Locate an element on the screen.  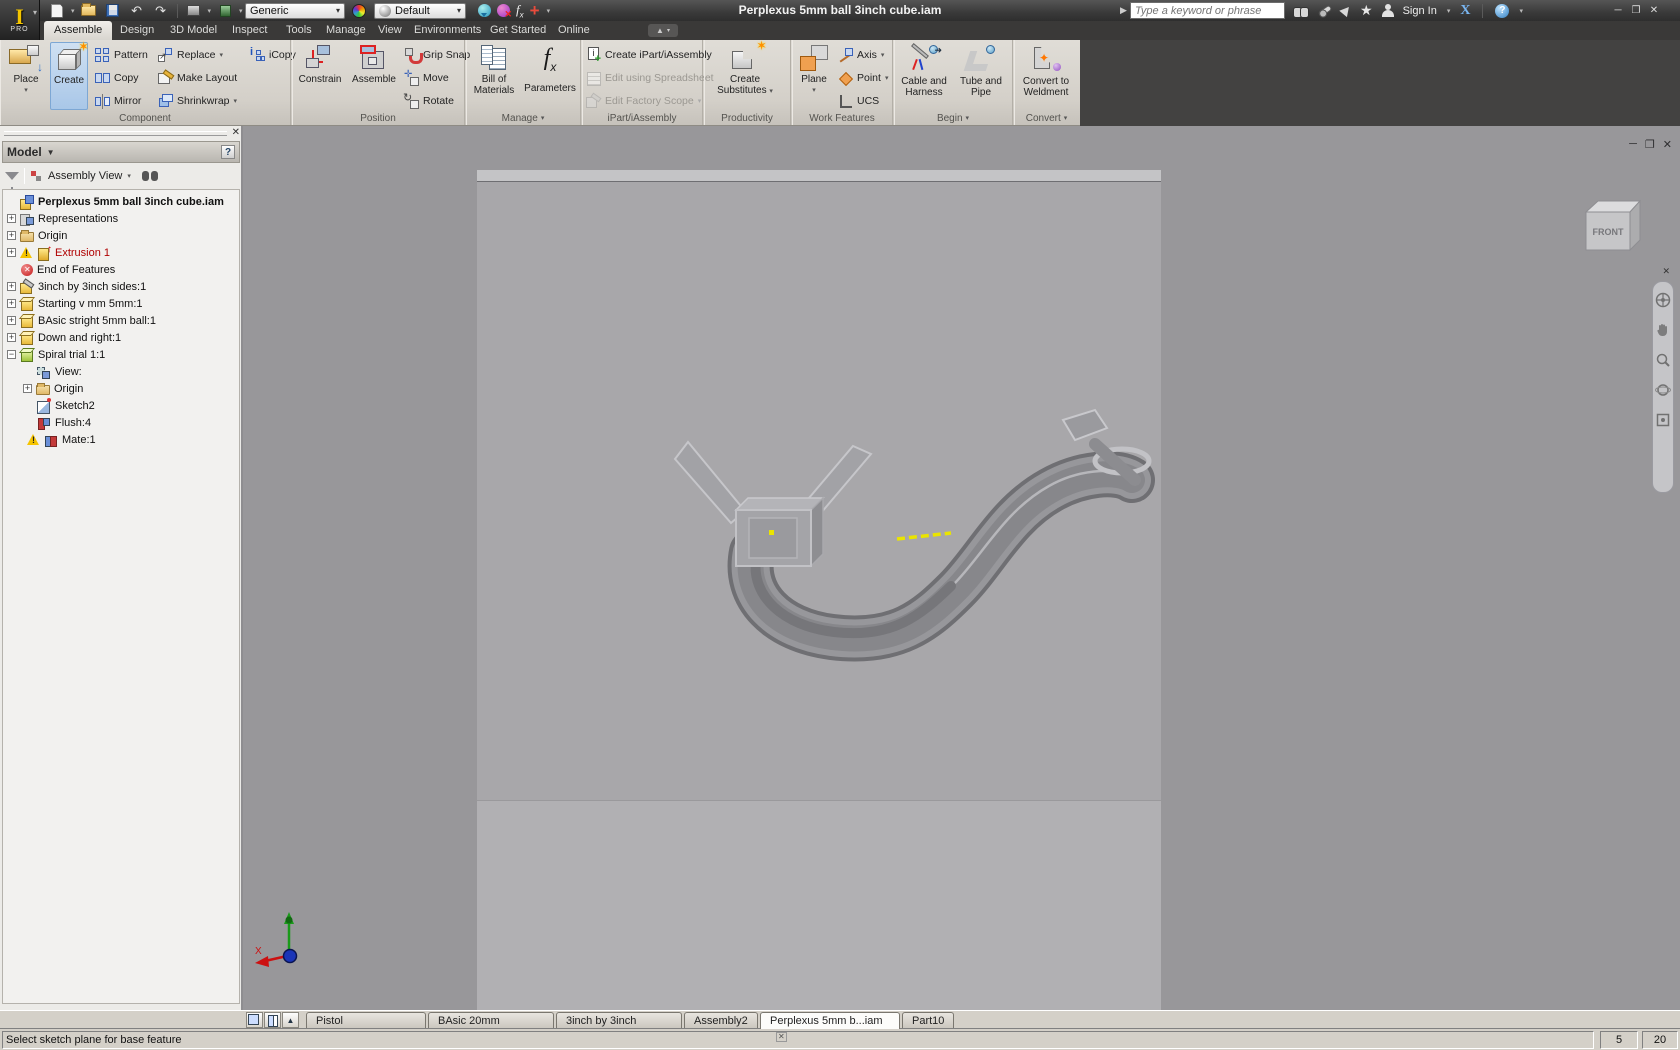
tree-item: Representations is located at coordinates (78, 219).